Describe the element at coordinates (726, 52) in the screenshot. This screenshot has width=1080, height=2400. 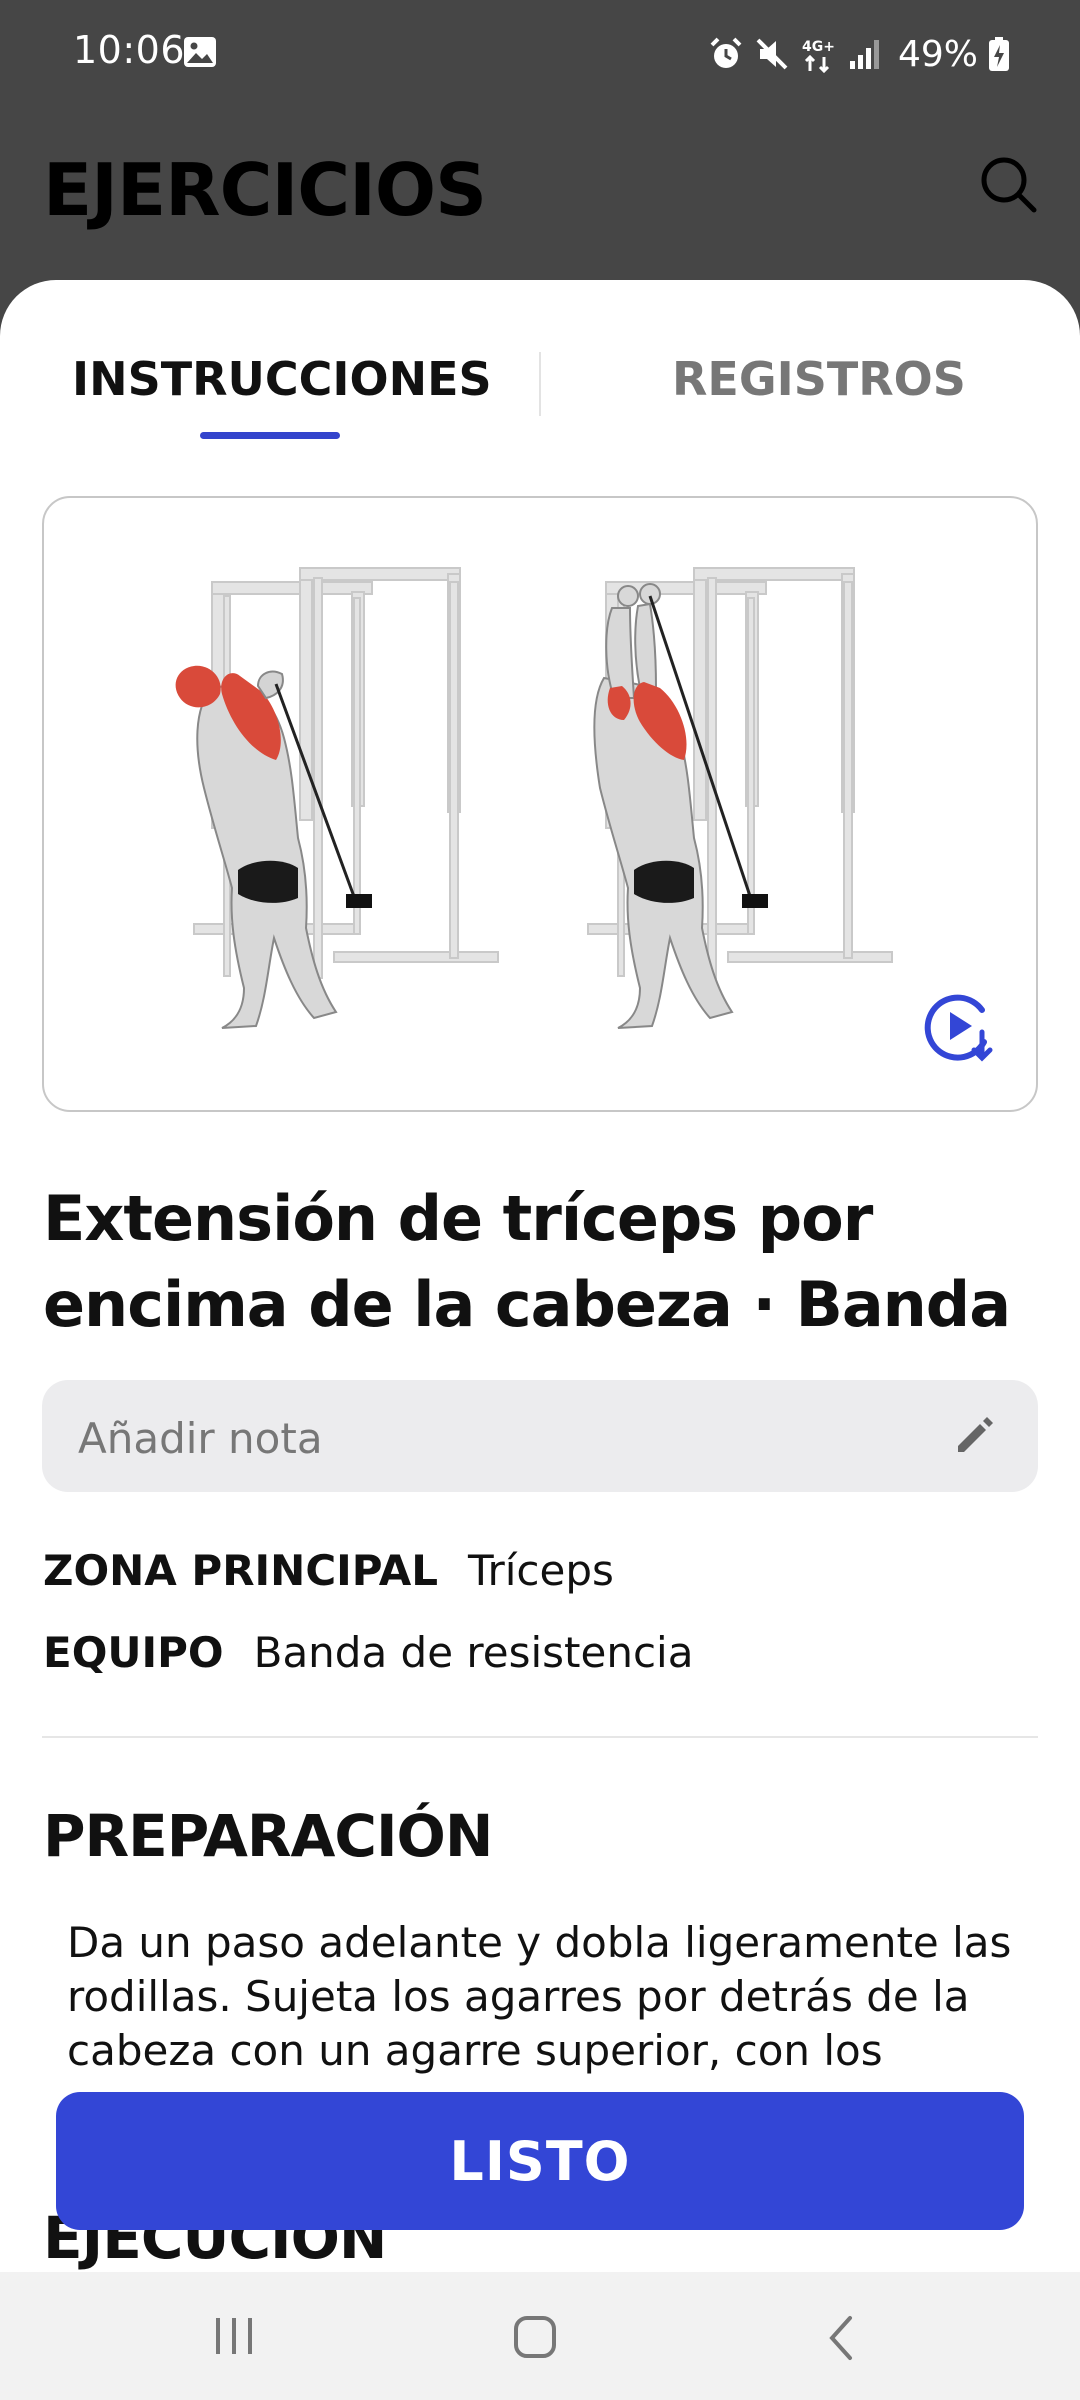
I see `alarm-icon` at that location.